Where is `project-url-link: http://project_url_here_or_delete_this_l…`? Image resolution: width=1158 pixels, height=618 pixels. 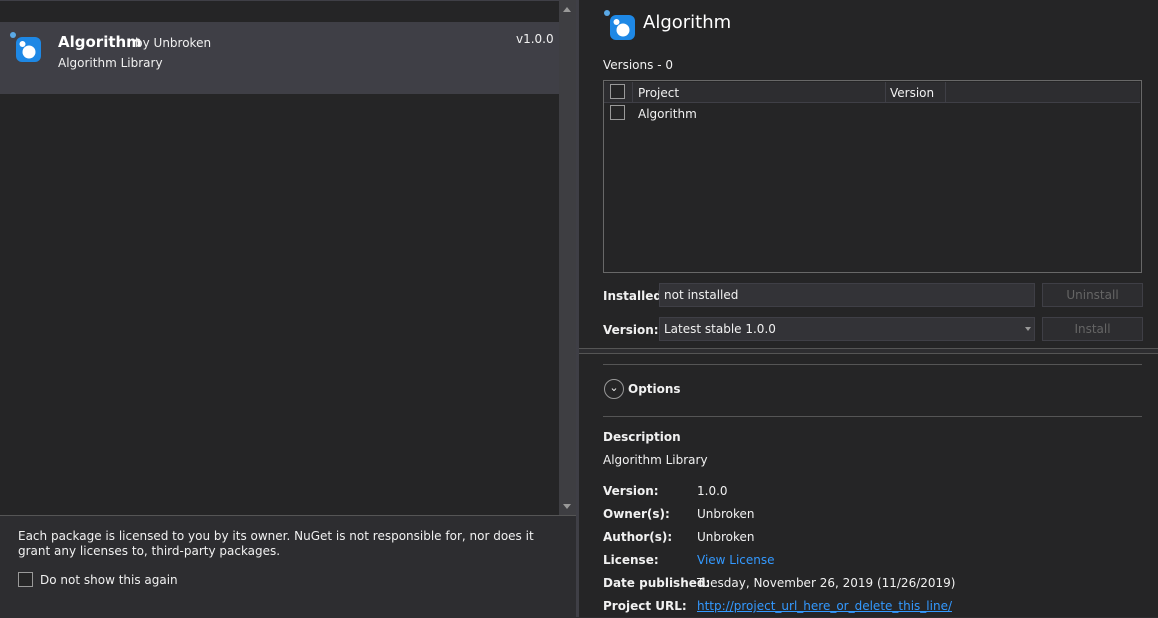 project-url-link: http://project_url_here_or_delete_this_l… is located at coordinates (824, 606).